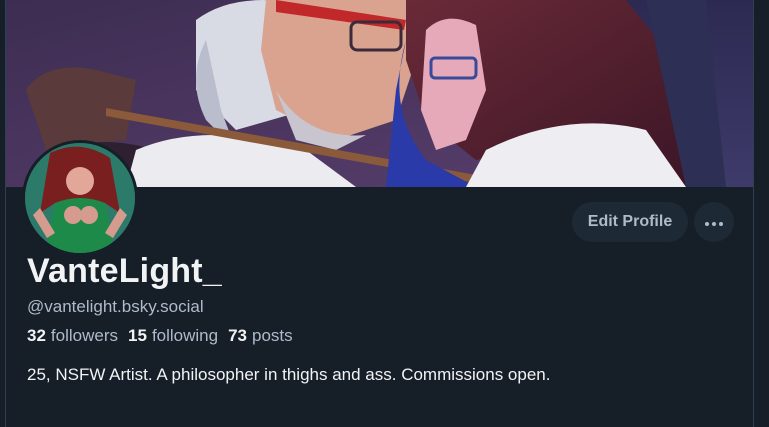  What do you see at coordinates (272, 335) in the screenshot?
I see `posts-label: posts` at bounding box center [272, 335].